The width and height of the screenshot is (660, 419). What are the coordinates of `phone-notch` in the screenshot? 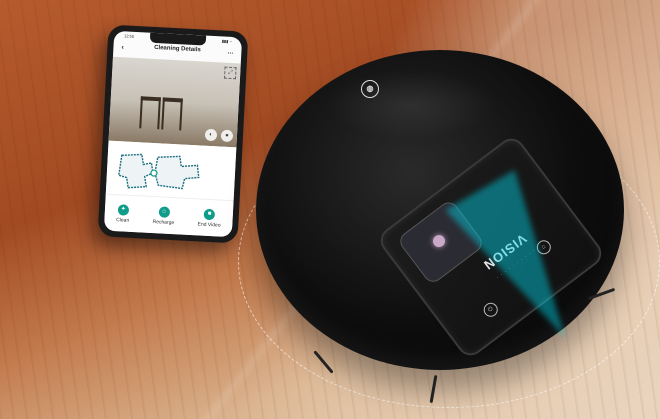 It's located at (178, 39).